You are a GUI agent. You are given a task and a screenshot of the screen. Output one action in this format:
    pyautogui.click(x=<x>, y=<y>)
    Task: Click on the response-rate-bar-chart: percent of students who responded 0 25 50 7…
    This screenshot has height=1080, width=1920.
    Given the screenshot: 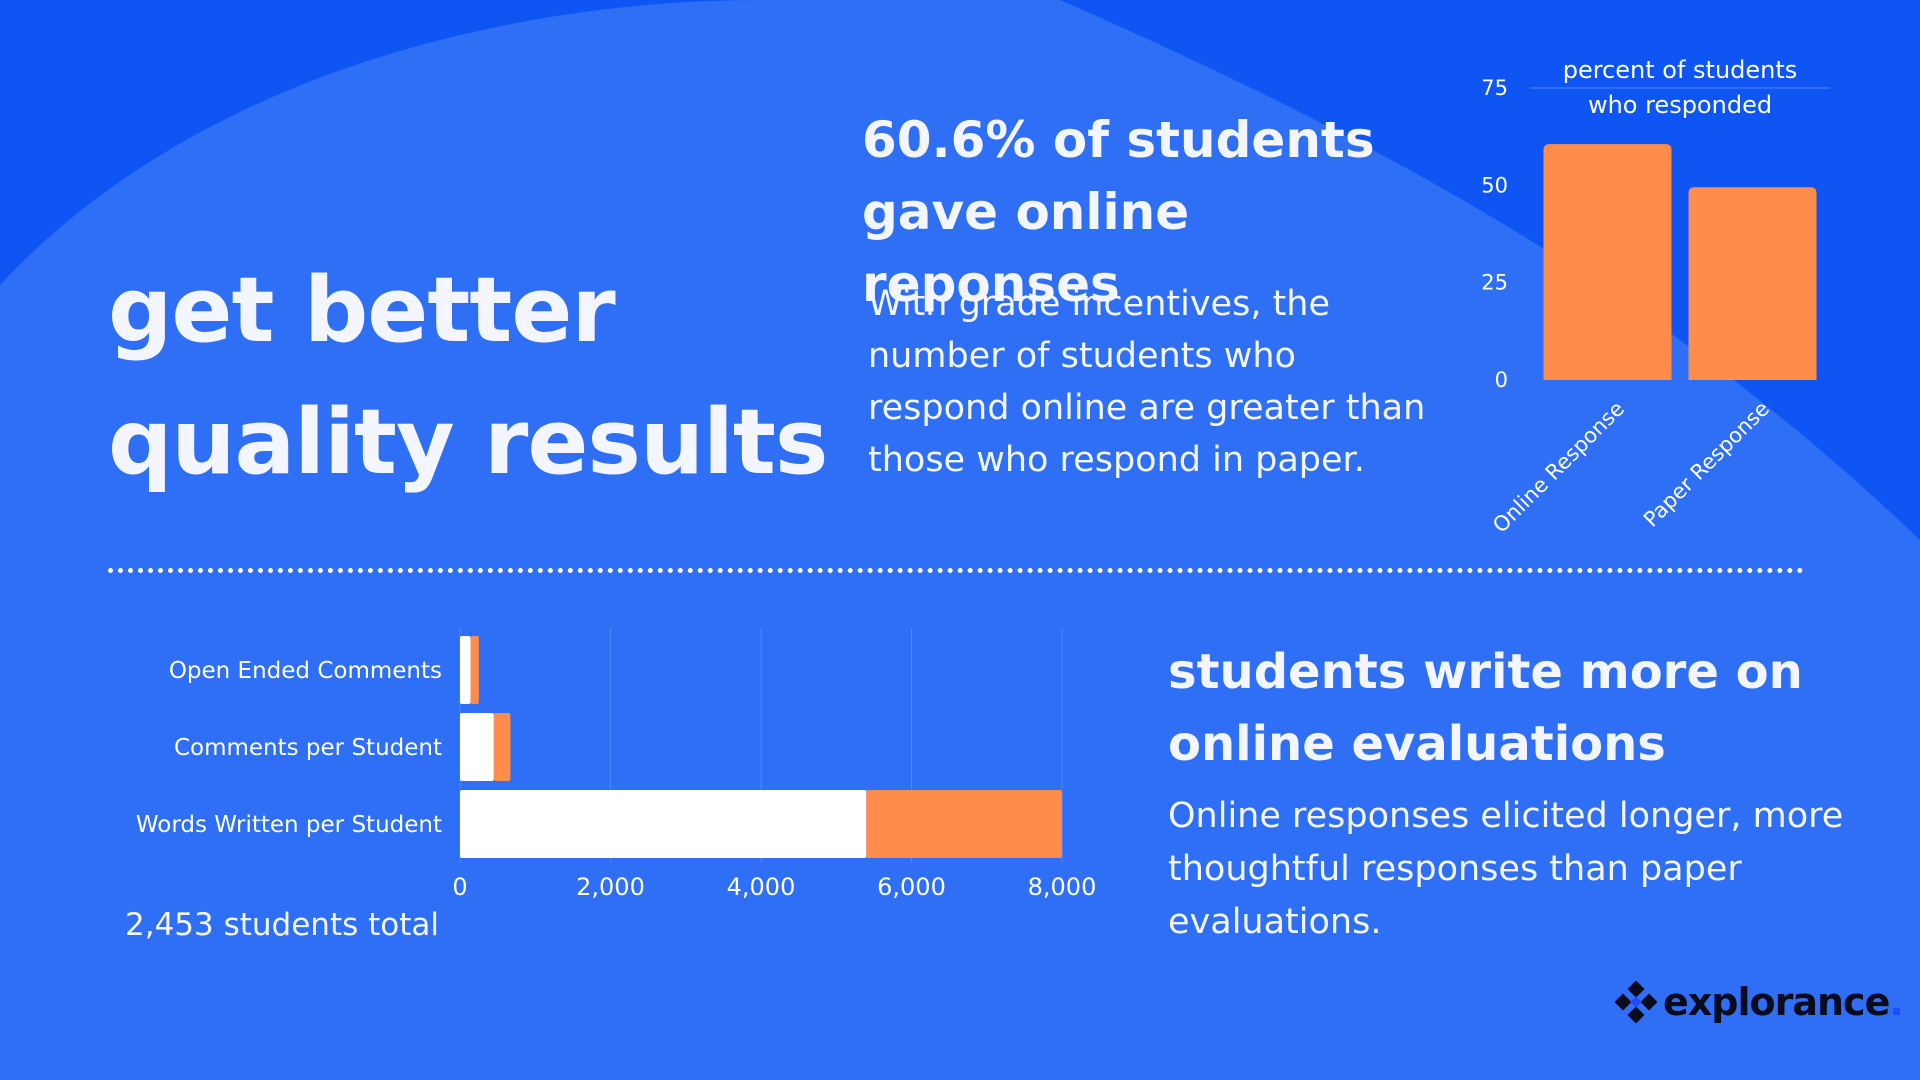 What is the action you would take?
    pyautogui.click(x=1655, y=297)
    